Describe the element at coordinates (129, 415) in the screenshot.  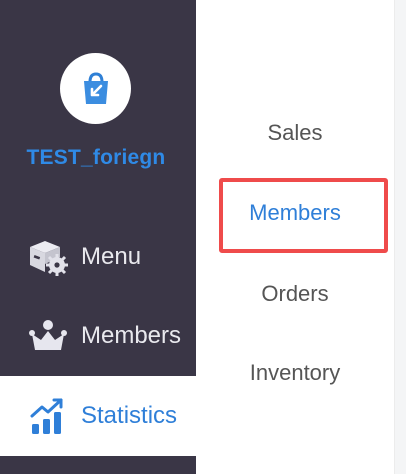
I see `sidebar-item-label: Statistics` at that location.